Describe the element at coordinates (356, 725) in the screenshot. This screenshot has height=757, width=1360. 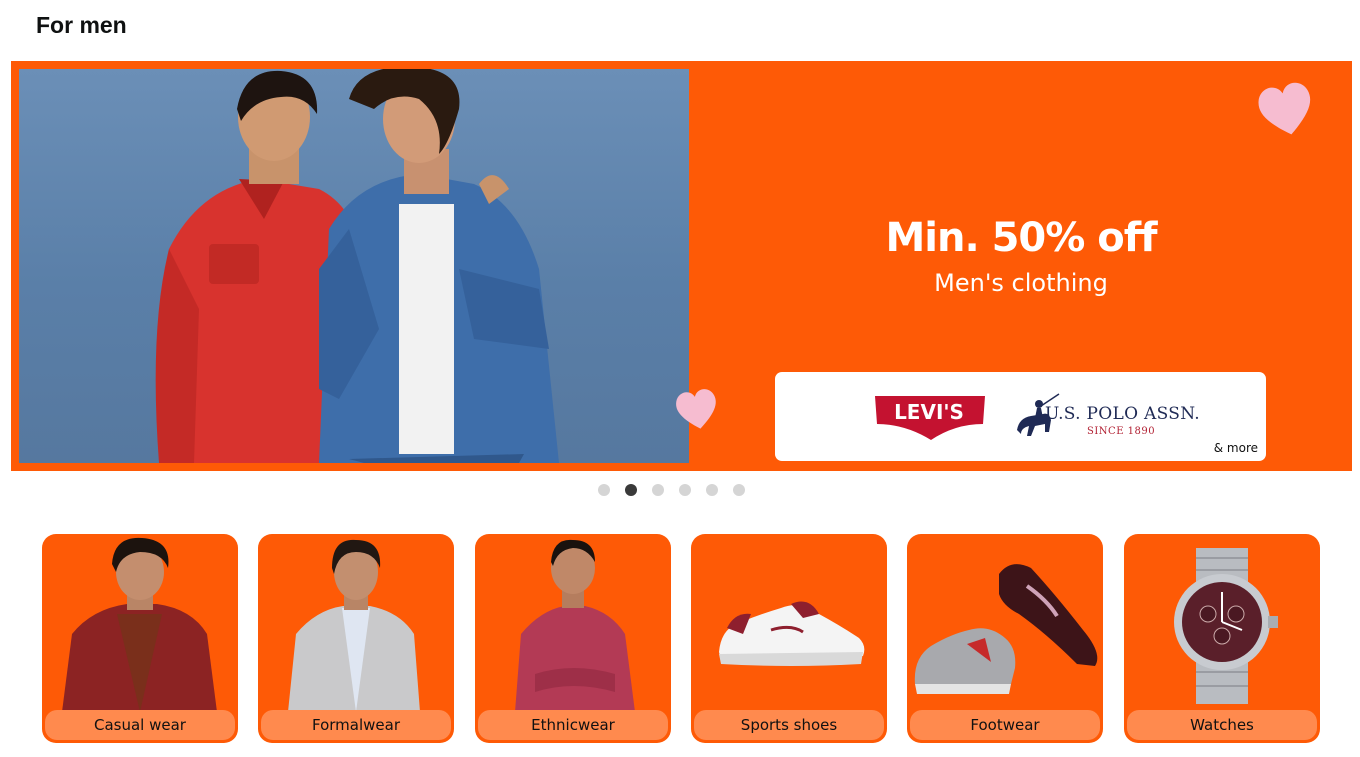
I see `category-label: Formalwear` at that location.